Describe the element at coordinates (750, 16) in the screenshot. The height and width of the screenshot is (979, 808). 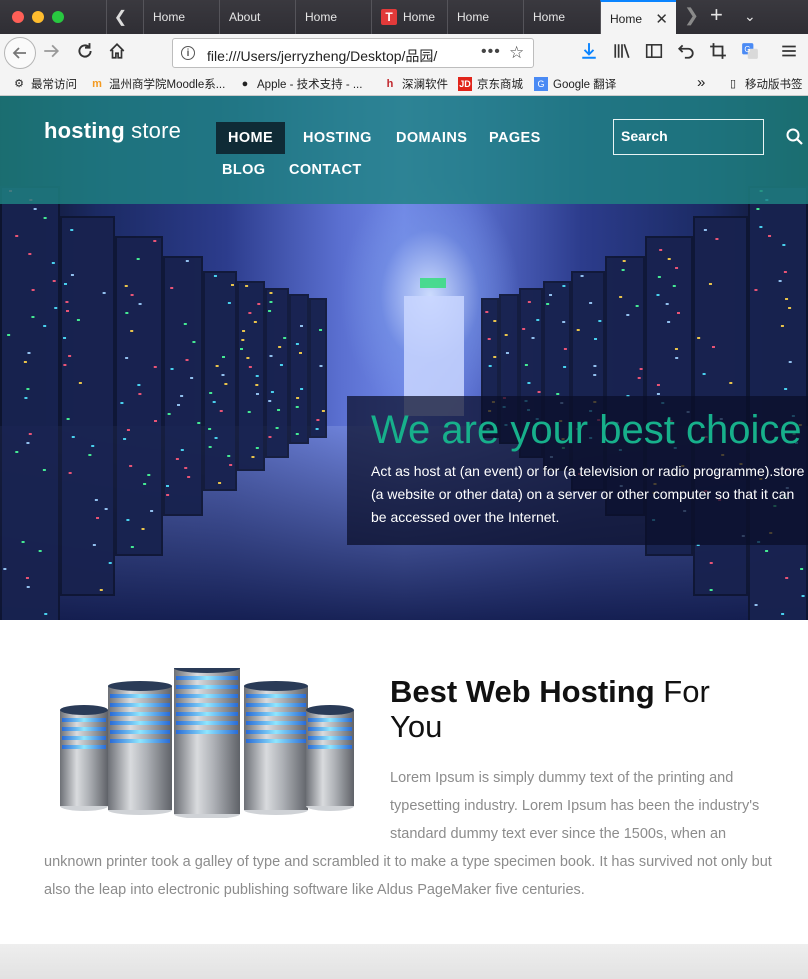
I see `chevron-down-icon: ⌄` at that location.